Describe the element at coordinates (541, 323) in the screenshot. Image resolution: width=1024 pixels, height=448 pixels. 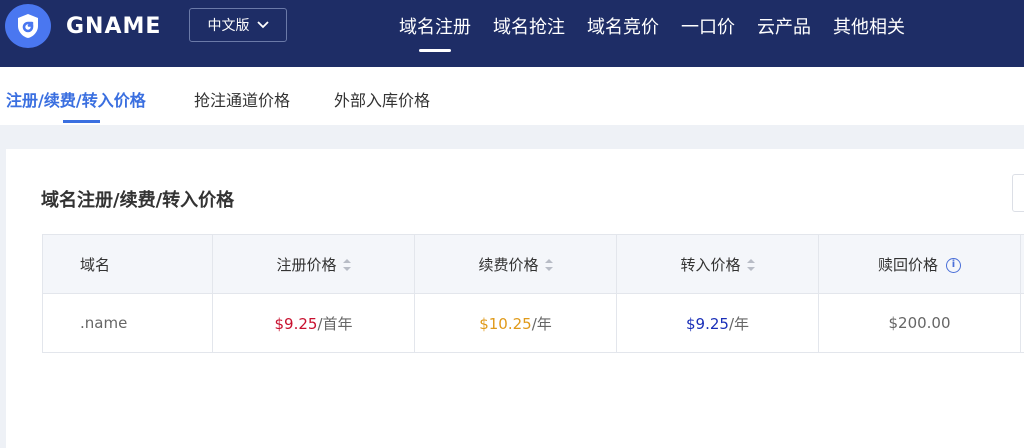
I see `renew-price-unit: /年` at that location.